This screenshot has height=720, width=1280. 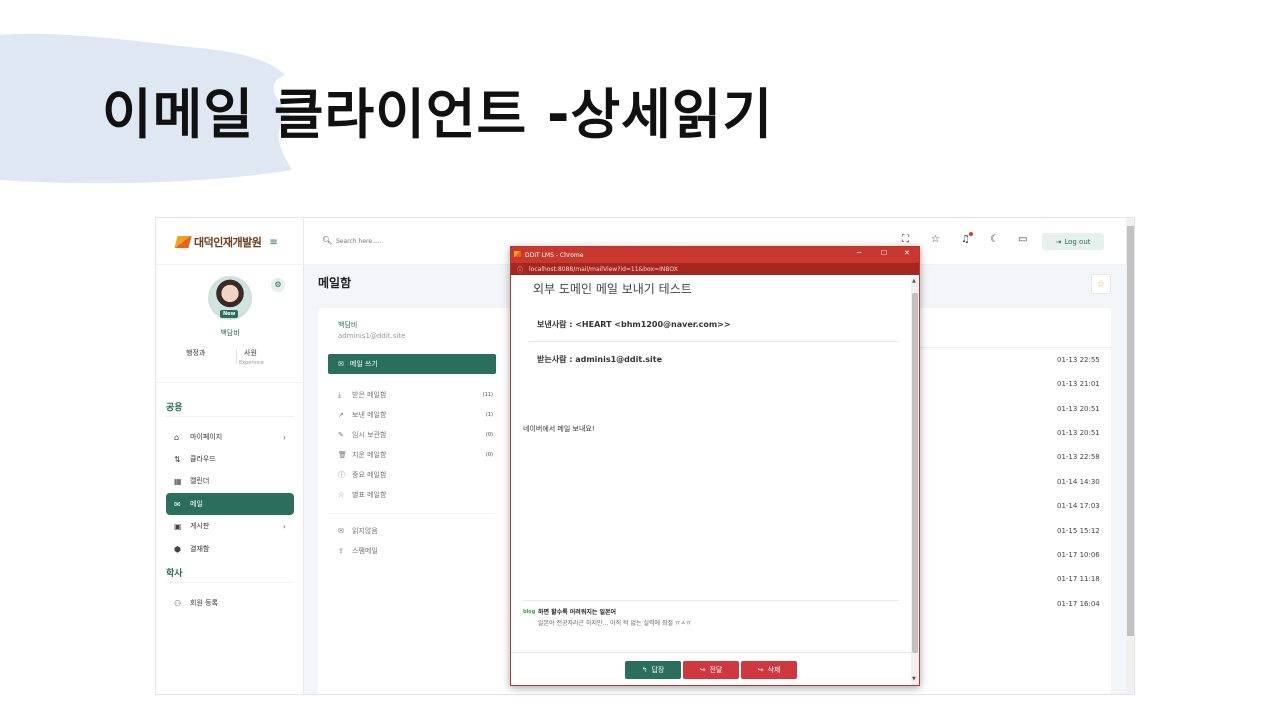 I want to click on folder-spam: ⇪ 스팸메일, so click(x=415, y=551).